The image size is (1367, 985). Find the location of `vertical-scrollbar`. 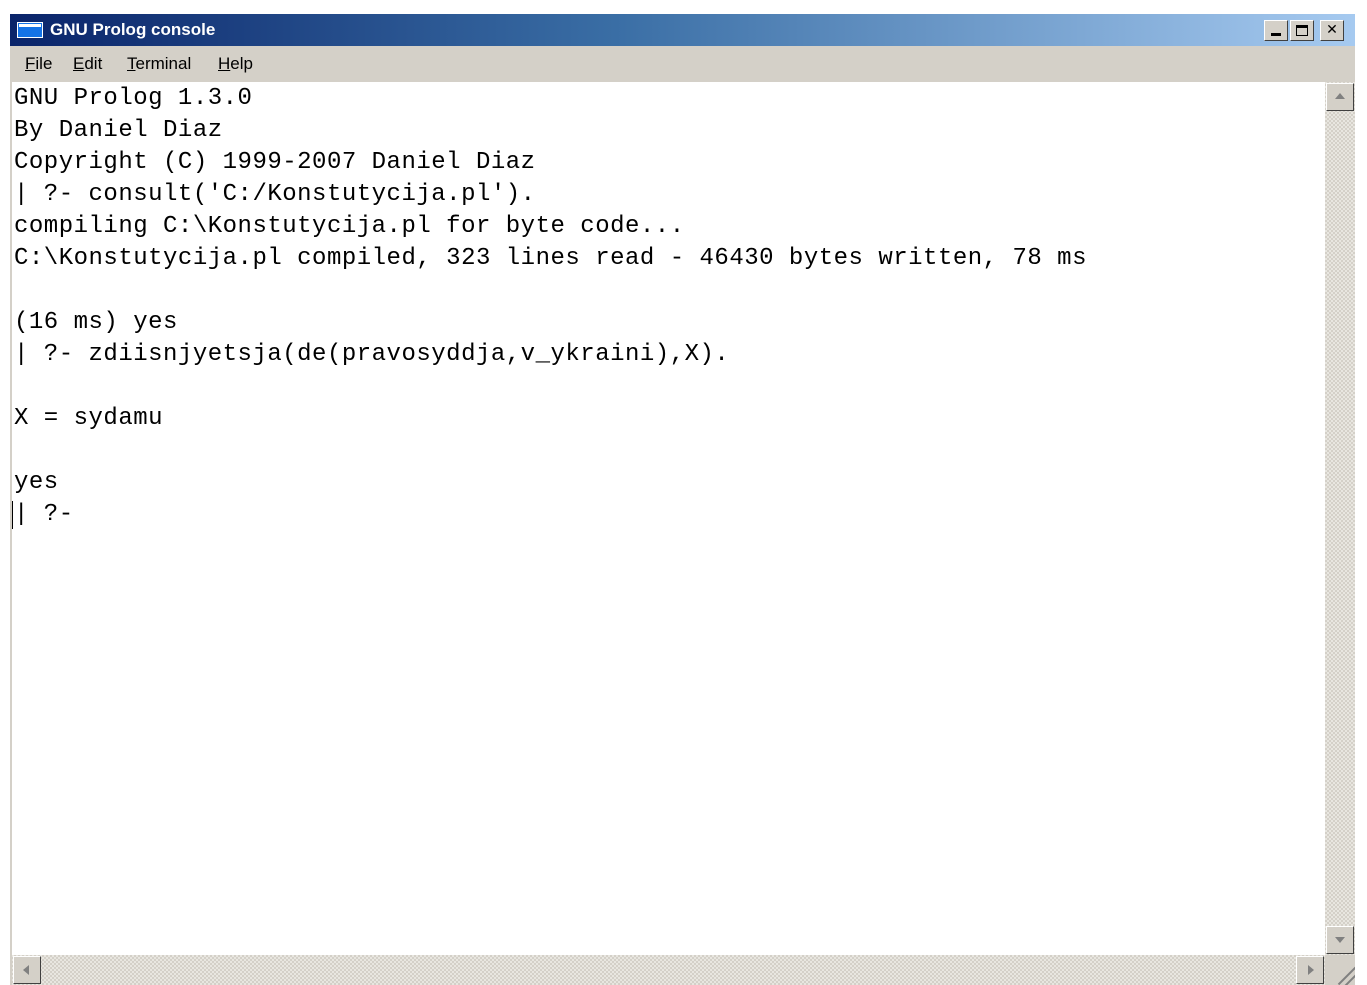

vertical-scrollbar is located at coordinates (1340, 518).